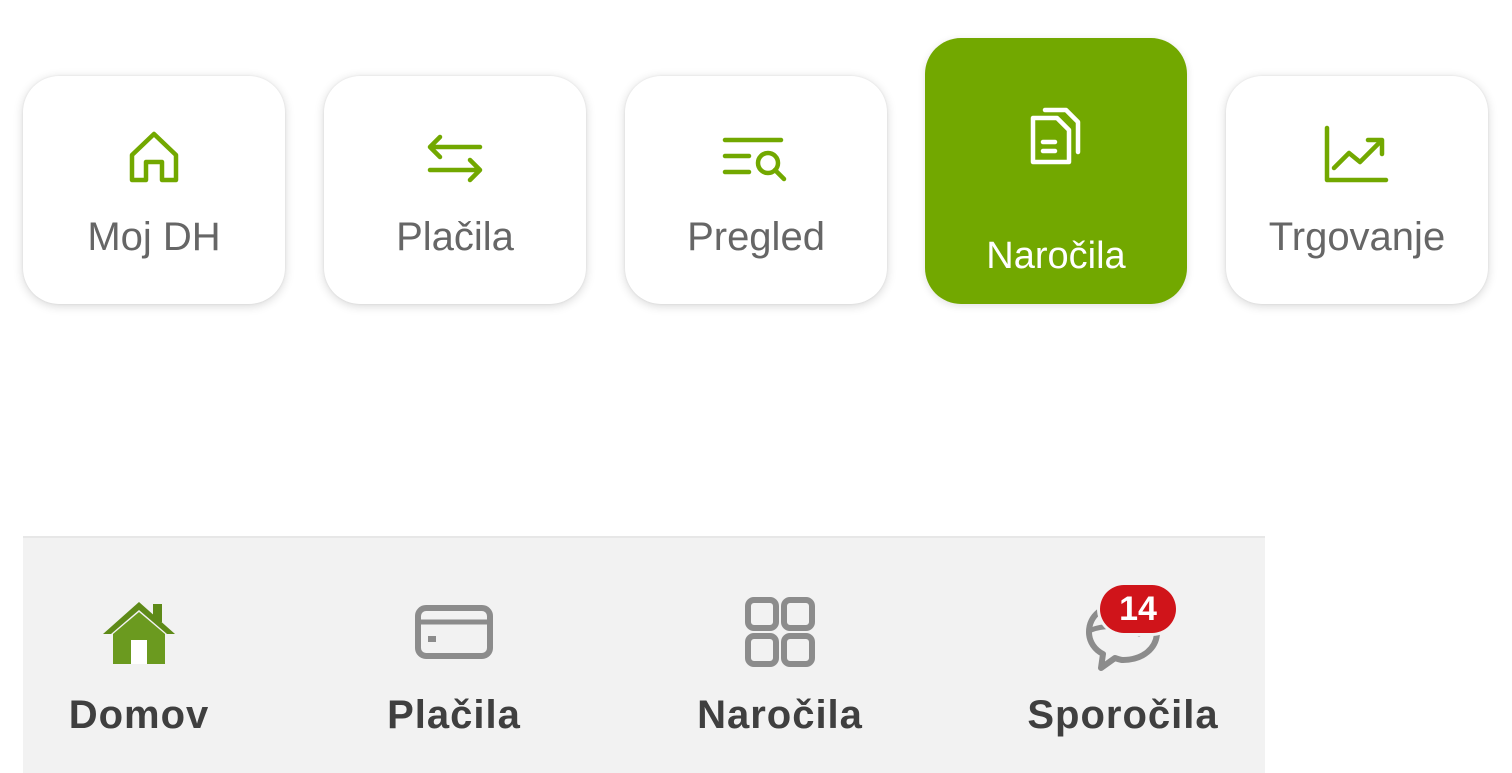 The width and height of the screenshot is (1512, 773). What do you see at coordinates (756, 237) in the screenshot?
I see `tile-label: Pregled` at bounding box center [756, 237].